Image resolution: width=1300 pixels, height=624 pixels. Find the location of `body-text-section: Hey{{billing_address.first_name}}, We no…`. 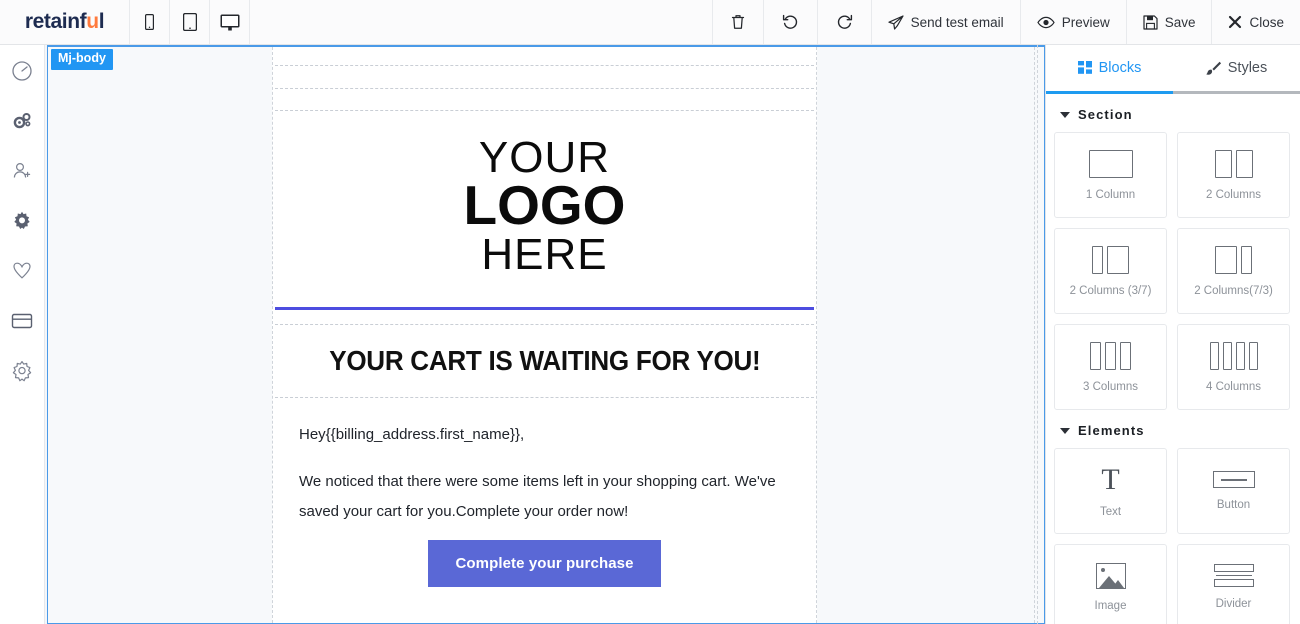

body-text-section: Hey{{billing_address.first_name}}, We no… is located at coordinates (544, 504).